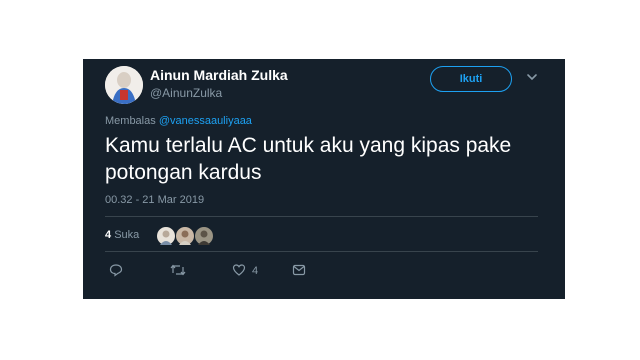  I want to click on follow-button: Ikuti, so click(471, 79).